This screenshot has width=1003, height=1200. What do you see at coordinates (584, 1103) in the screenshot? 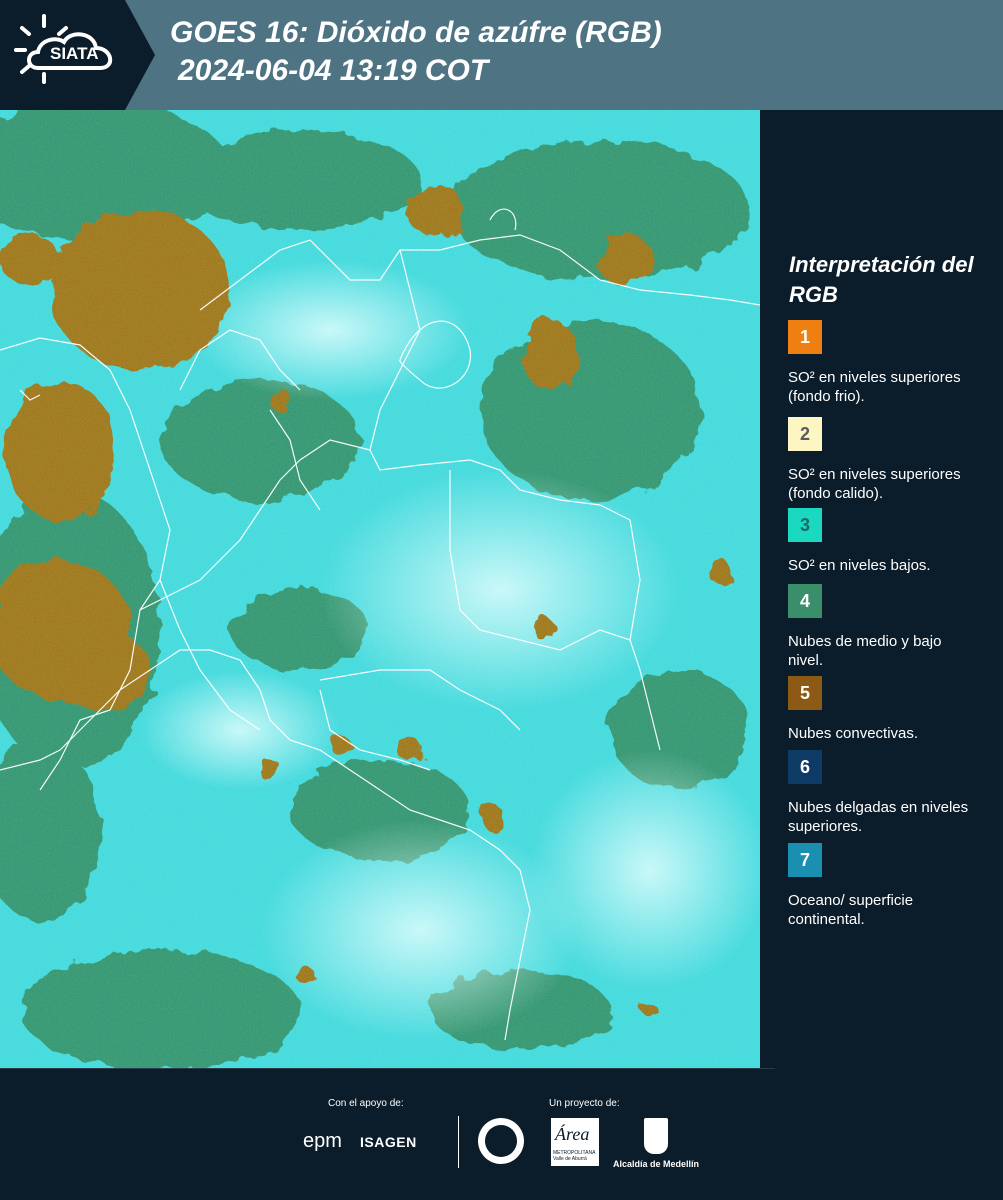
I see `project-label: Un proyecto de:` at bounding box center [584, 1103].